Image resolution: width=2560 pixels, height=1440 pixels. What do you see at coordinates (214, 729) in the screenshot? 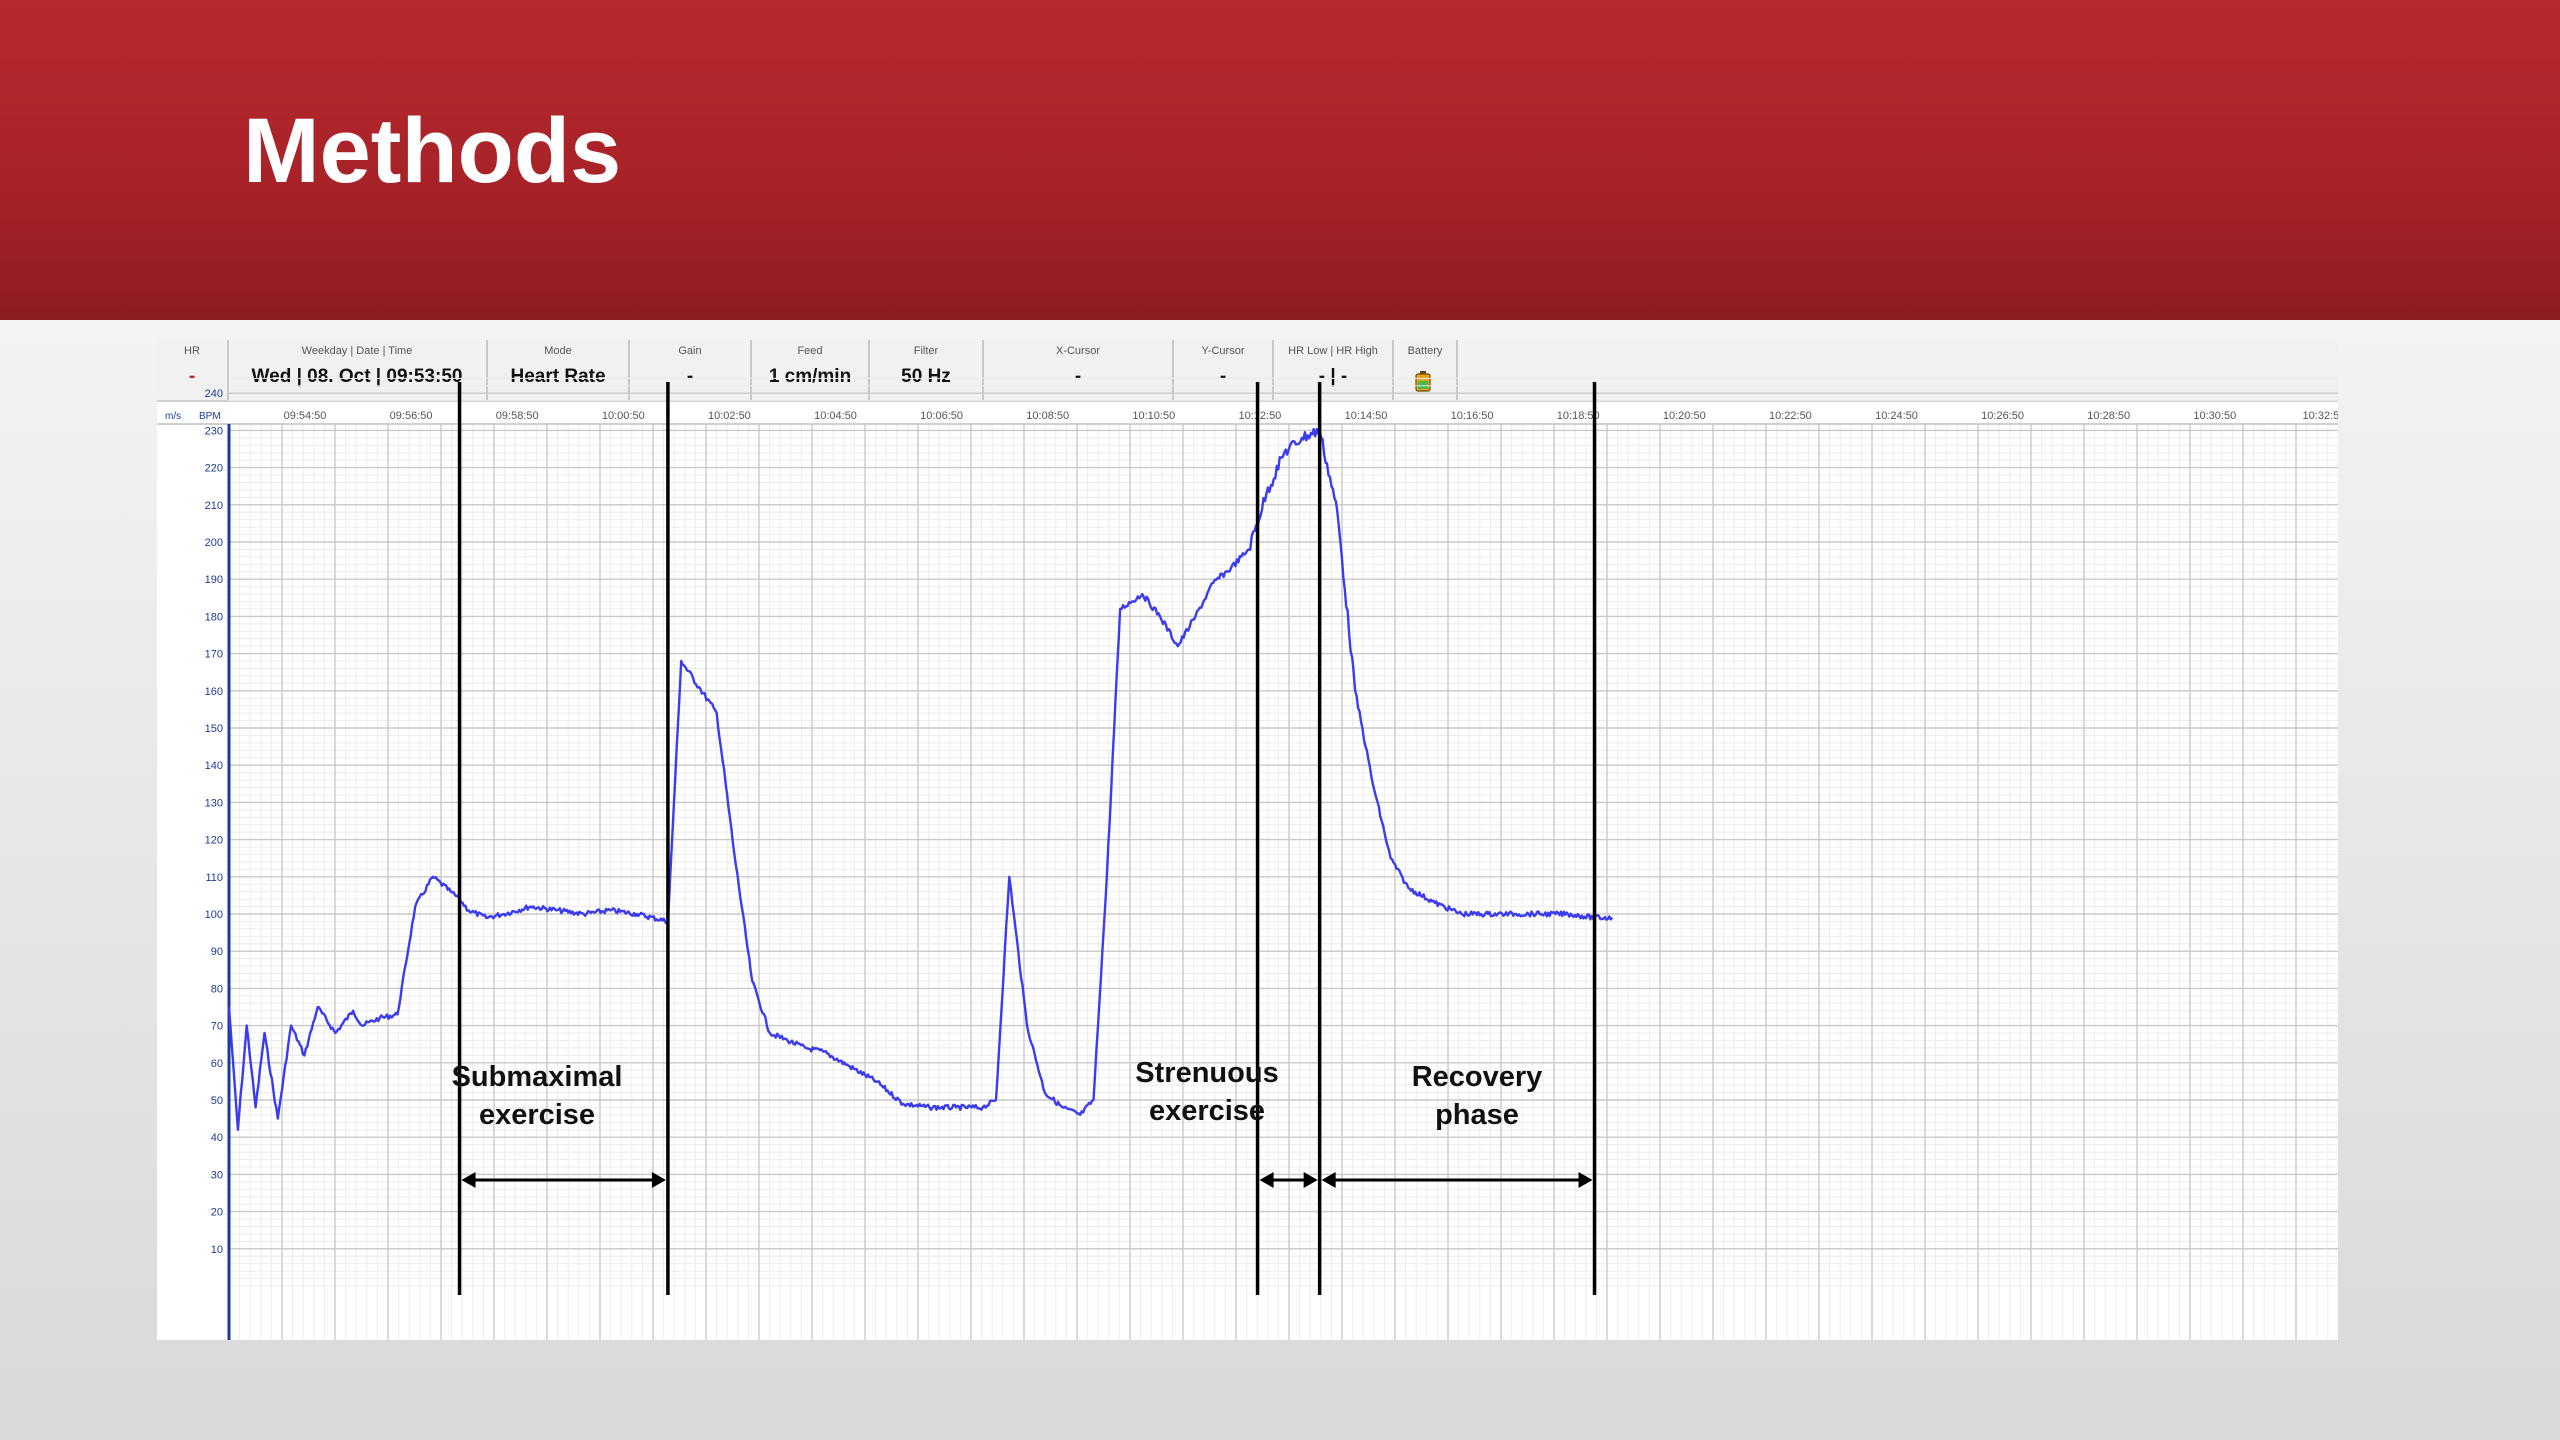
I see `y-tick-label: 150` at bounding box center [214, 729].